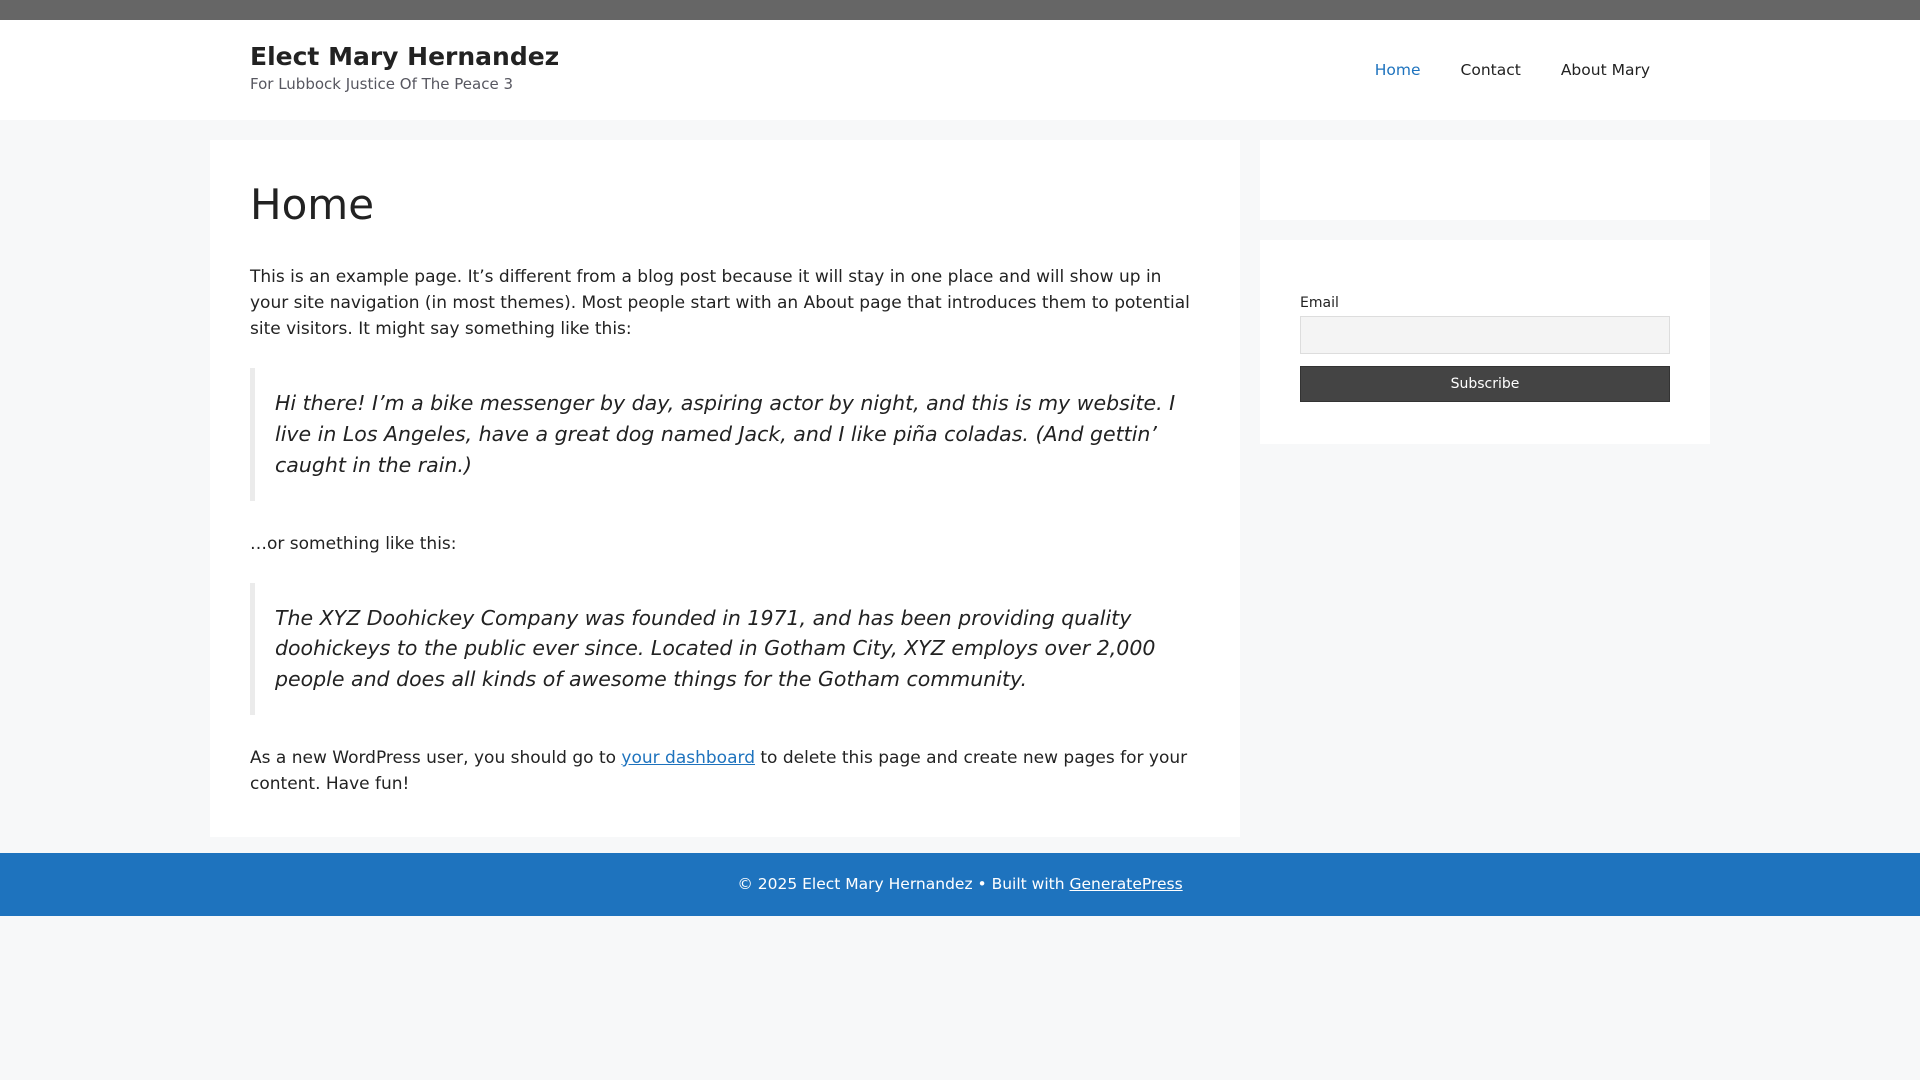 This screenshot has height=1080, width=1920. I want to click on page-title: Home, so click(312, 204).